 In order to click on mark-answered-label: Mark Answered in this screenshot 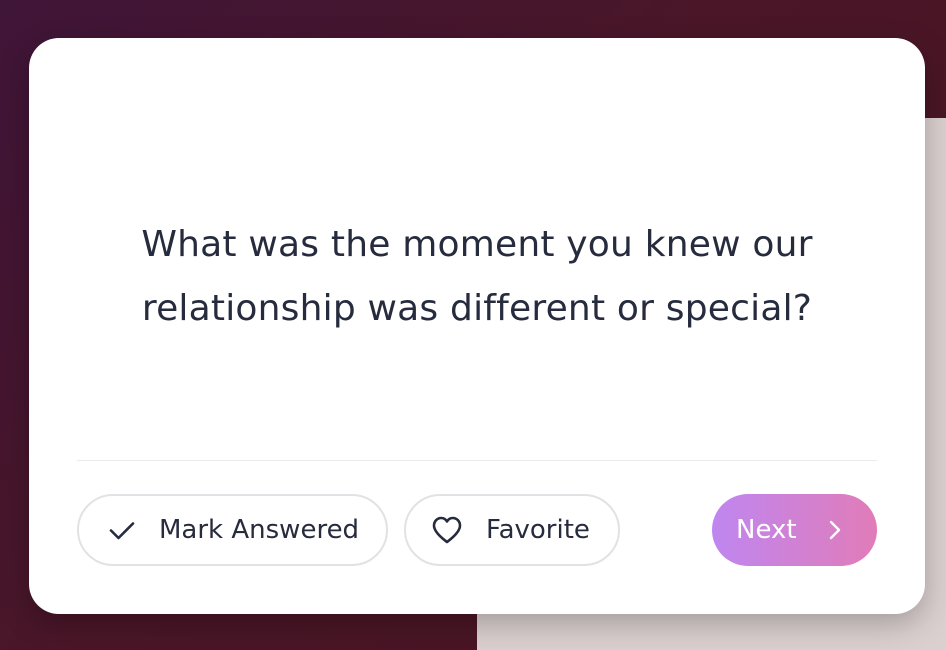, I will do `click(259, 530)`.